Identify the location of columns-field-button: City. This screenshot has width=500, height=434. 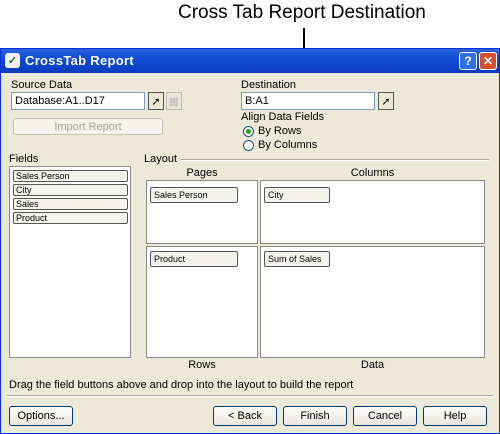
(297, 195).